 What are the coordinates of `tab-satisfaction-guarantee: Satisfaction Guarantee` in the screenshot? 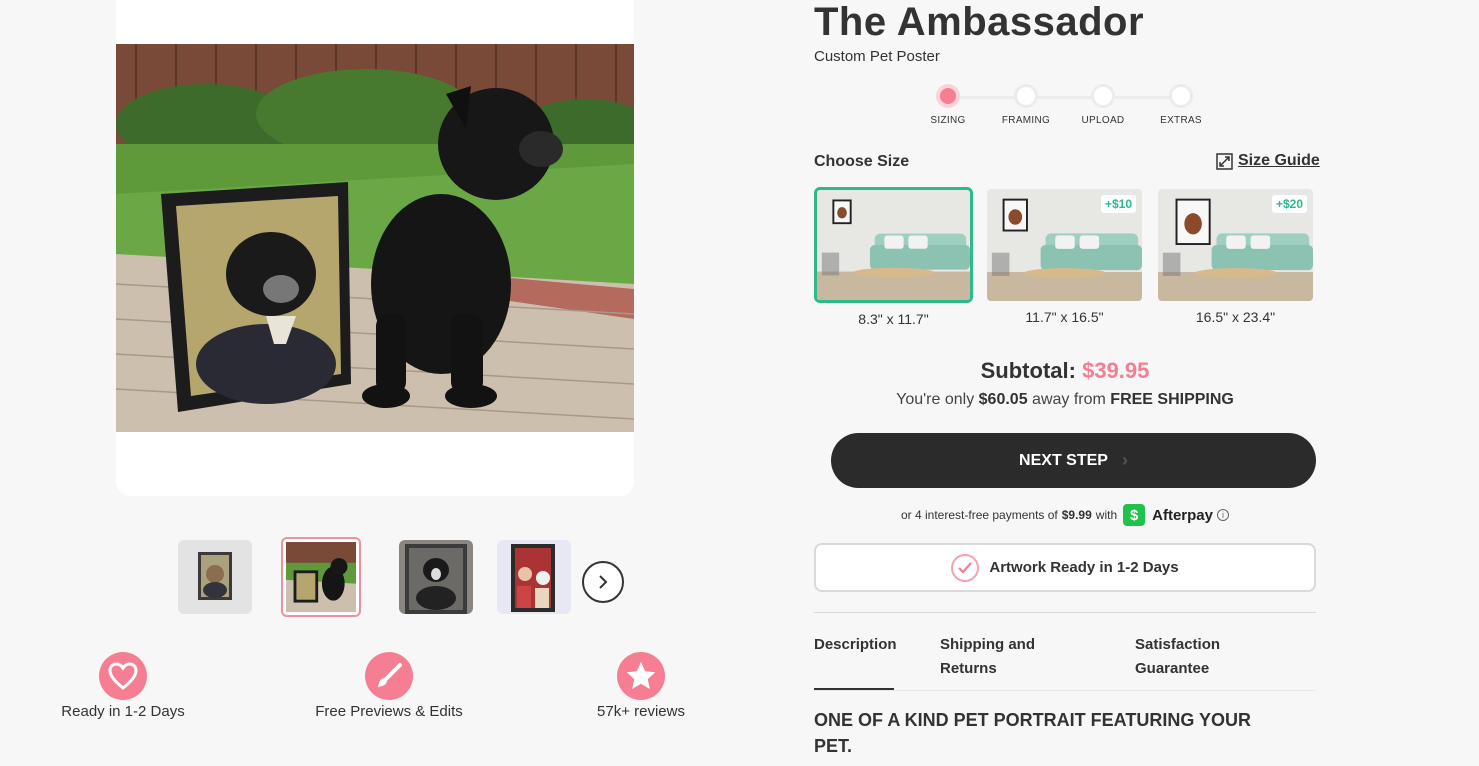 It's located at (1177, 657).